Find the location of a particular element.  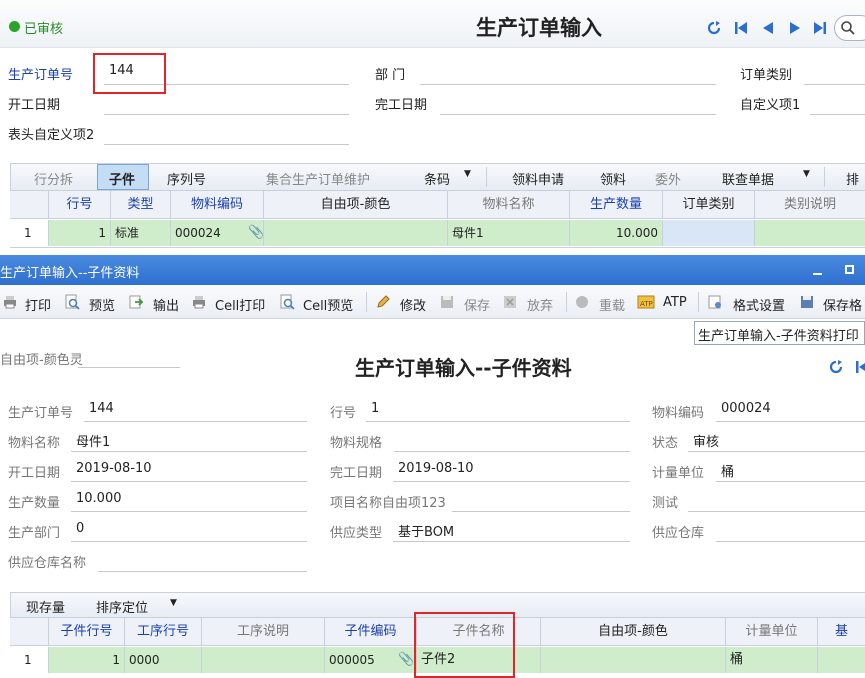

search-icon is located at coordinates (848, 28).